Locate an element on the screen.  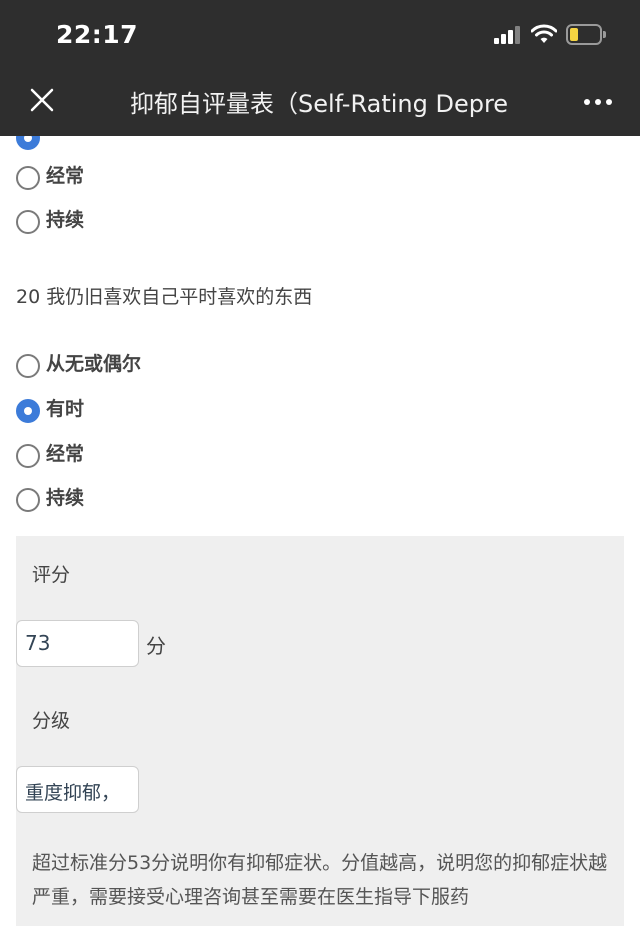
score-field: 73 is located at coordinates (77, 643).